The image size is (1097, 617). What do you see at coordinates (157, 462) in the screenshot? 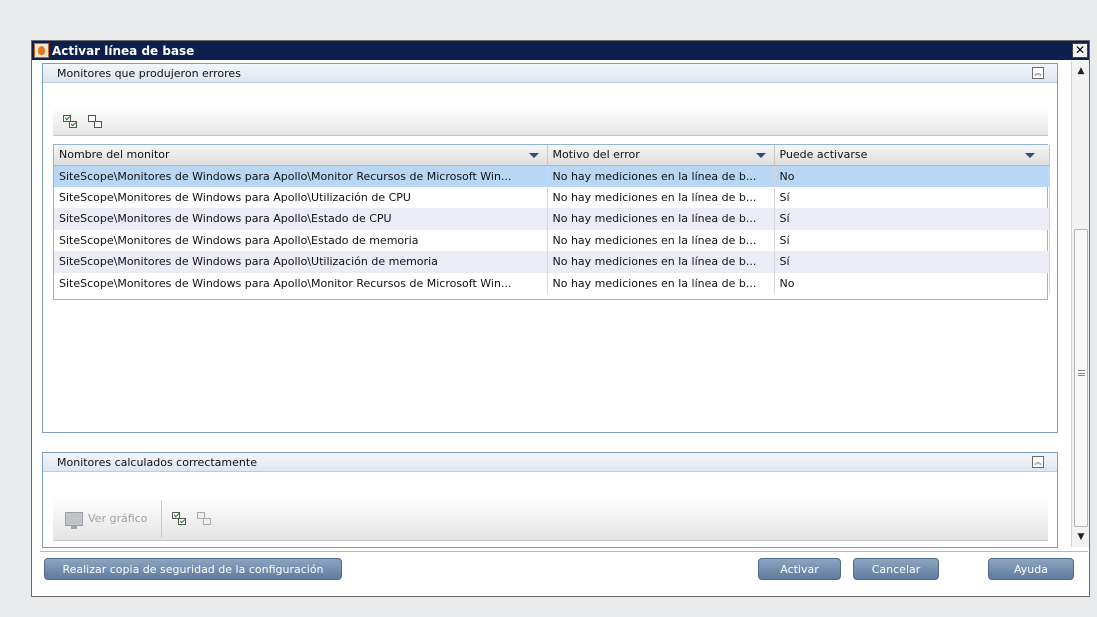
I see `success-panel-title: Monitores calculados correctamente` at bounding box center [157, 462].